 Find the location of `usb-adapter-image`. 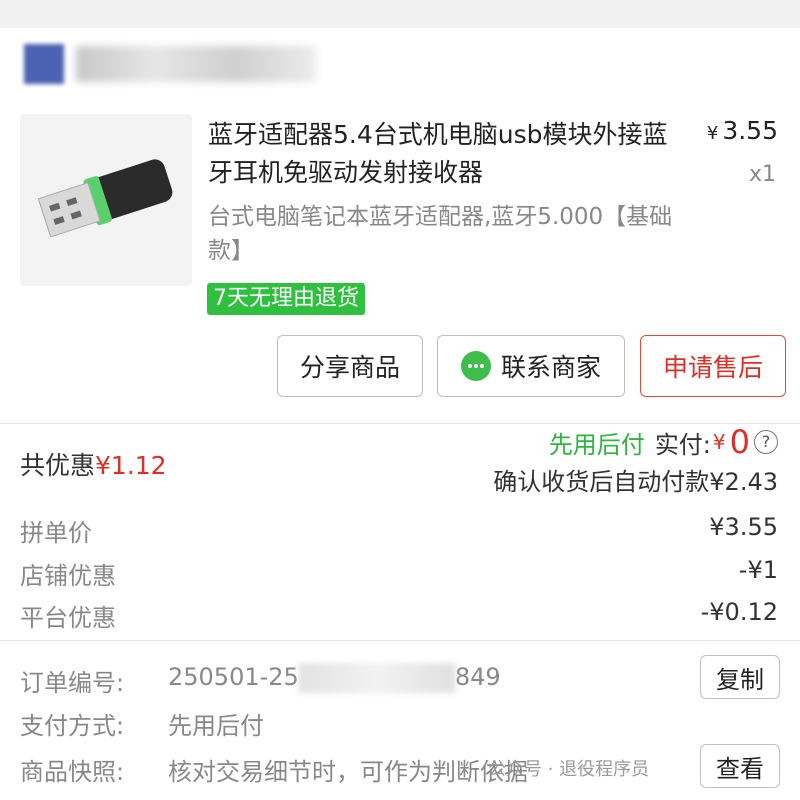

usb-adapter-image is located at coordinates (106, 200).